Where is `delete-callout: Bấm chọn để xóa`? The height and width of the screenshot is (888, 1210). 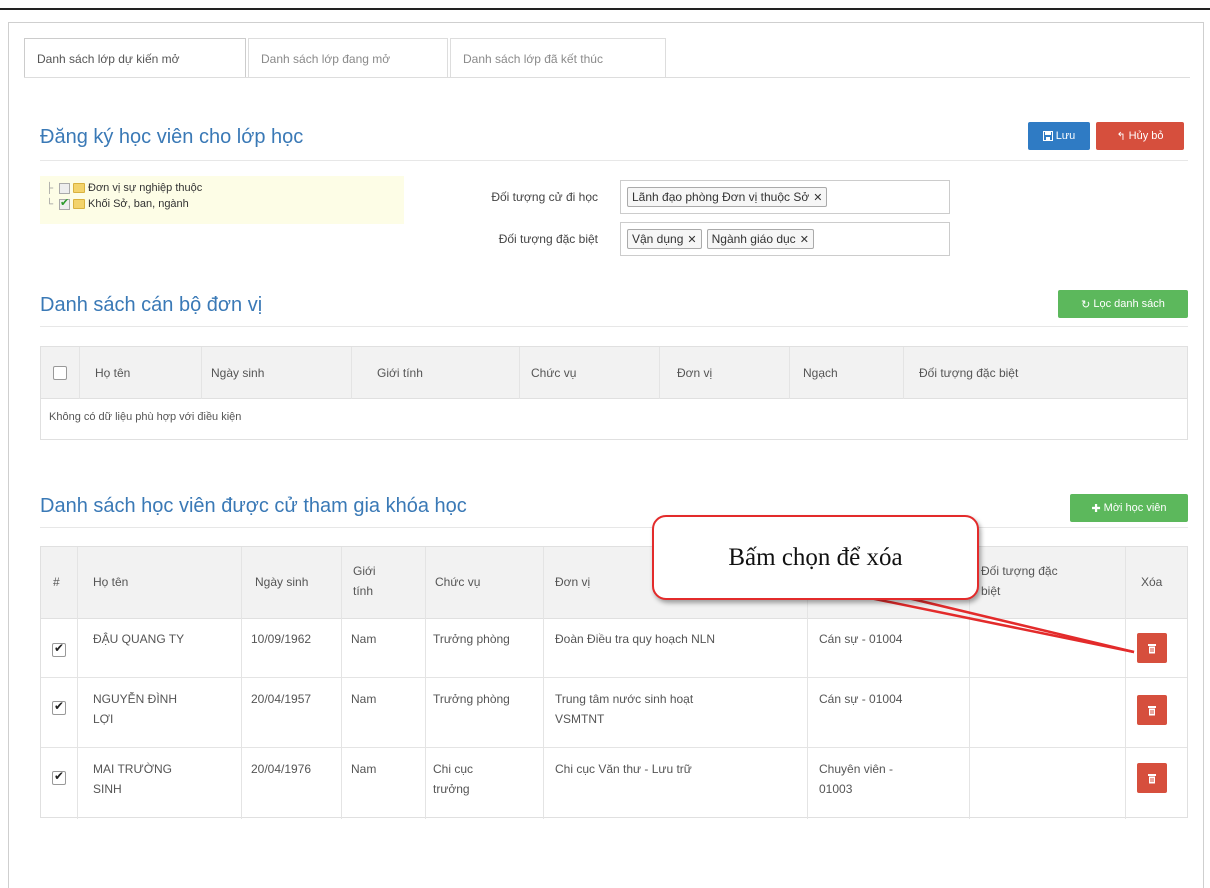 delete-callout: Bấm chọn để xóa is located at coordinates (815, 557).